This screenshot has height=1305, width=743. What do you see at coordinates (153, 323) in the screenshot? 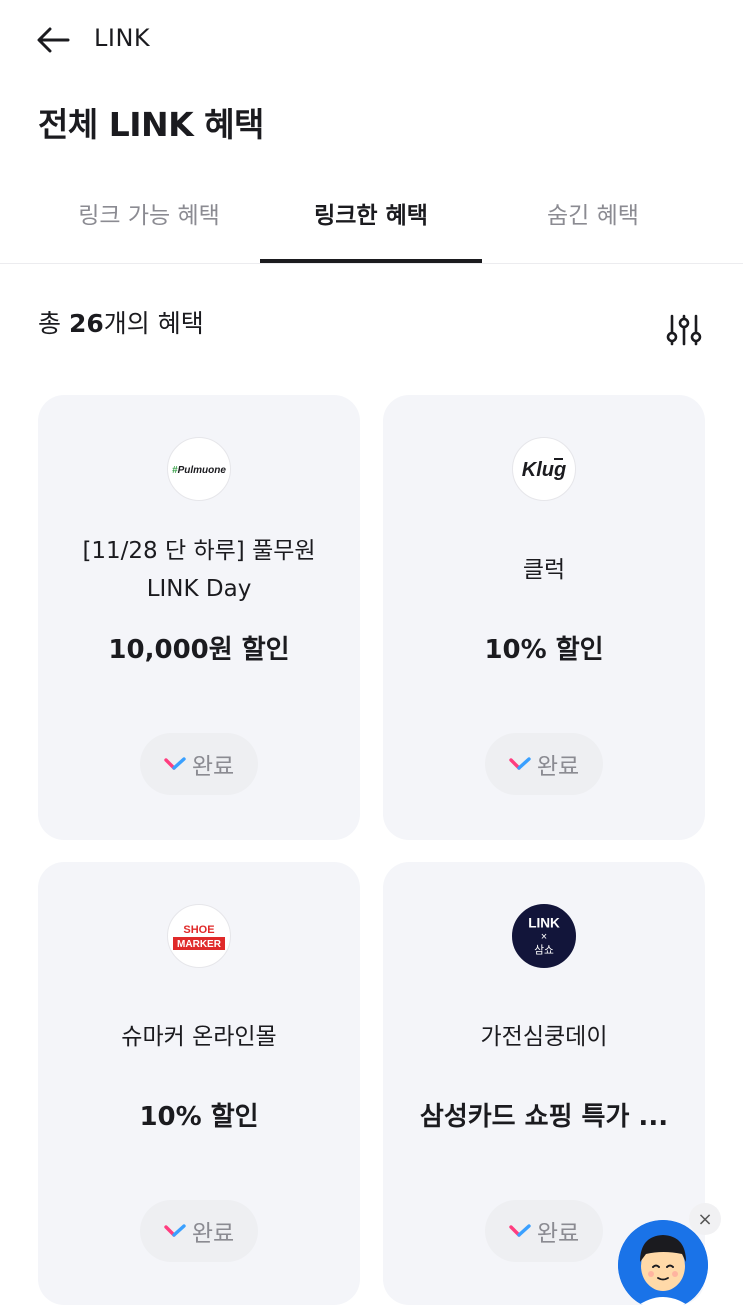
I see `count-suffix: 개의 혜택` at bounding box center [153, 323].